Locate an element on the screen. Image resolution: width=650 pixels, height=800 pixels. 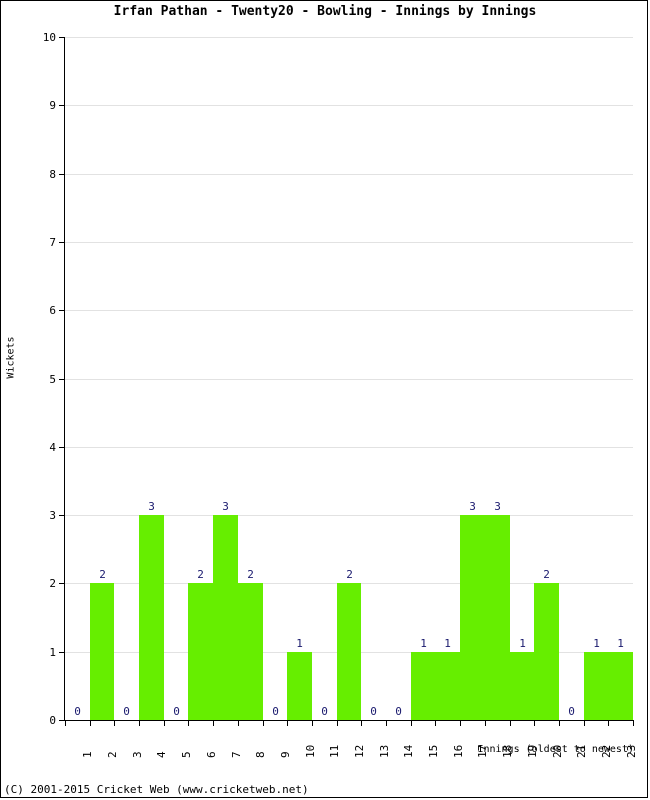
y-axis-title: Wickets is located at coordinates (11, 357).